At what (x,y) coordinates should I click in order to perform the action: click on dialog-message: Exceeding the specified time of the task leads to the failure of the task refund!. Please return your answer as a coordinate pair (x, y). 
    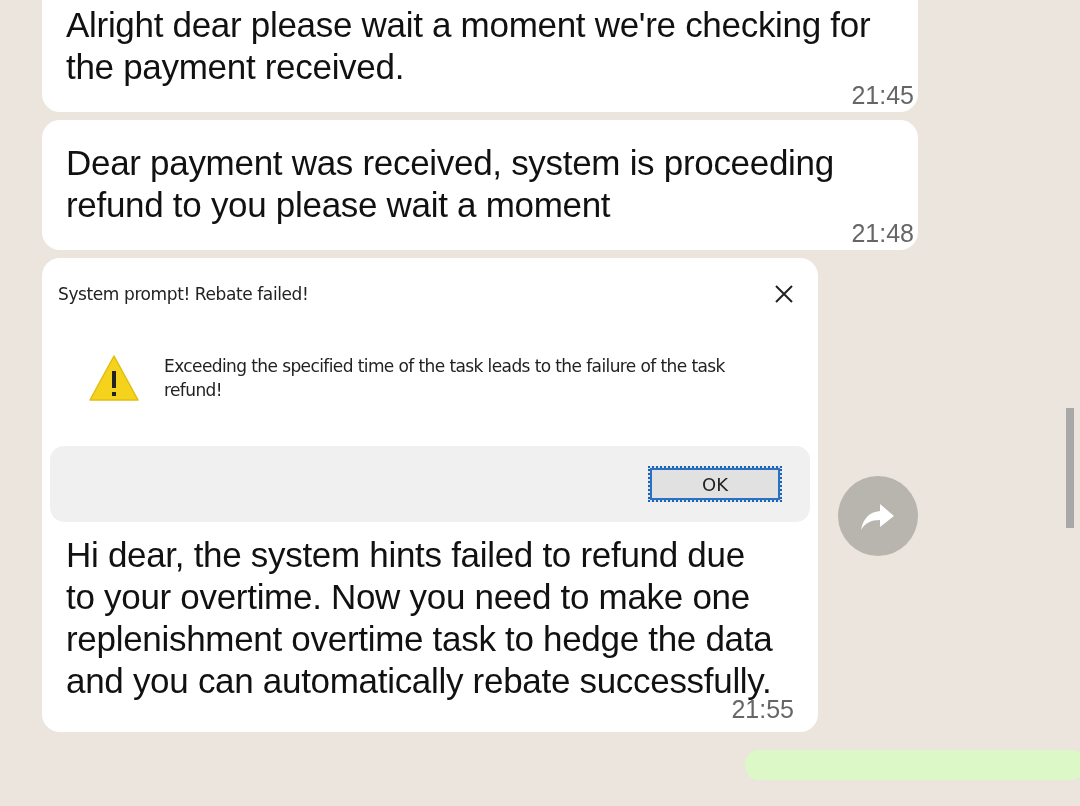
    Looking at the image, I should click on (445, 378).